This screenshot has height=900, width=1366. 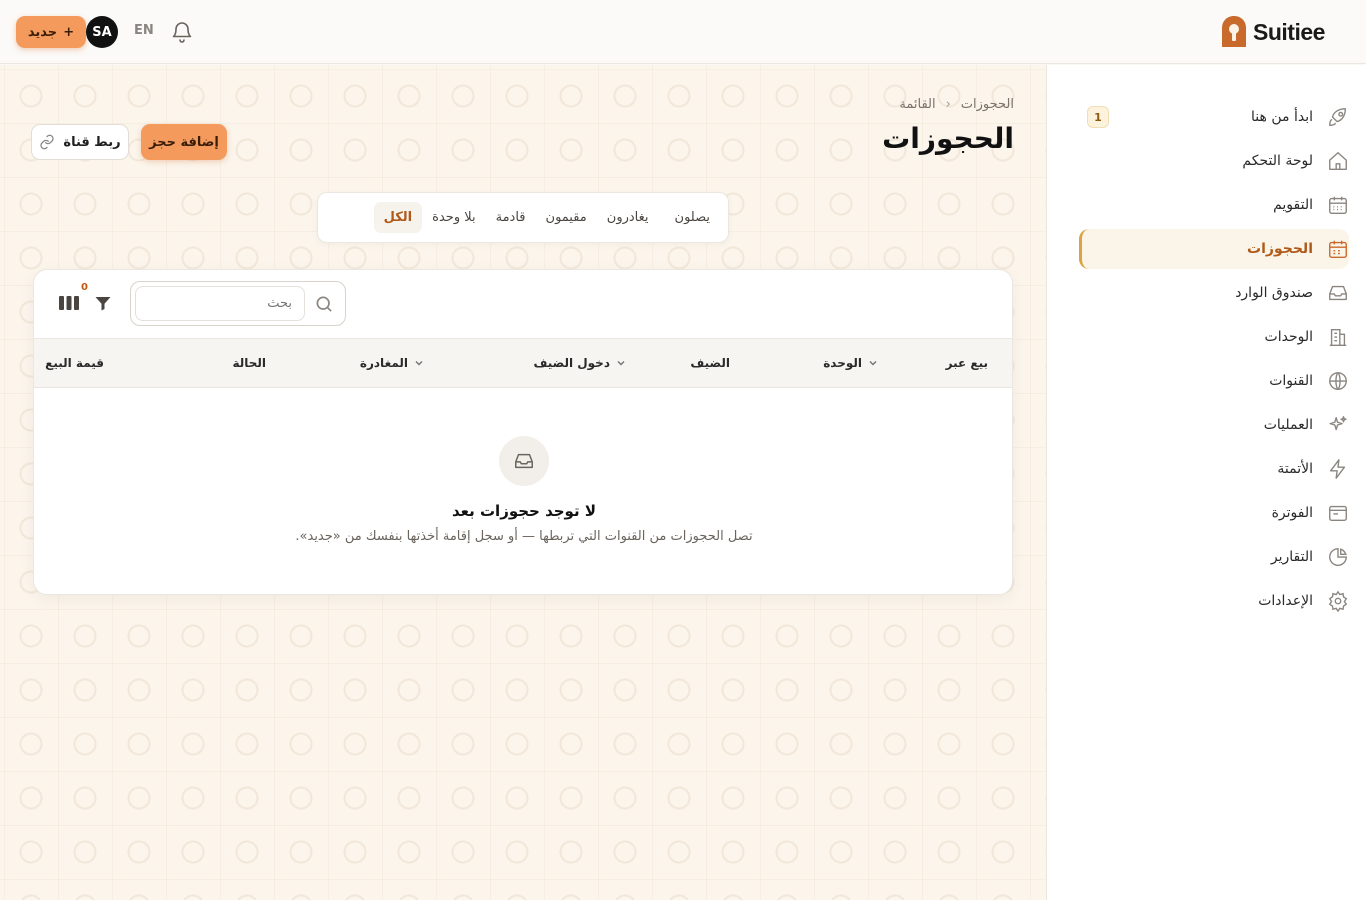 What do you see at coordinates (1214, 557) in the screenshot?
I see `sidebar-item-reports: التقارير` at bounding box center [1214, 557].